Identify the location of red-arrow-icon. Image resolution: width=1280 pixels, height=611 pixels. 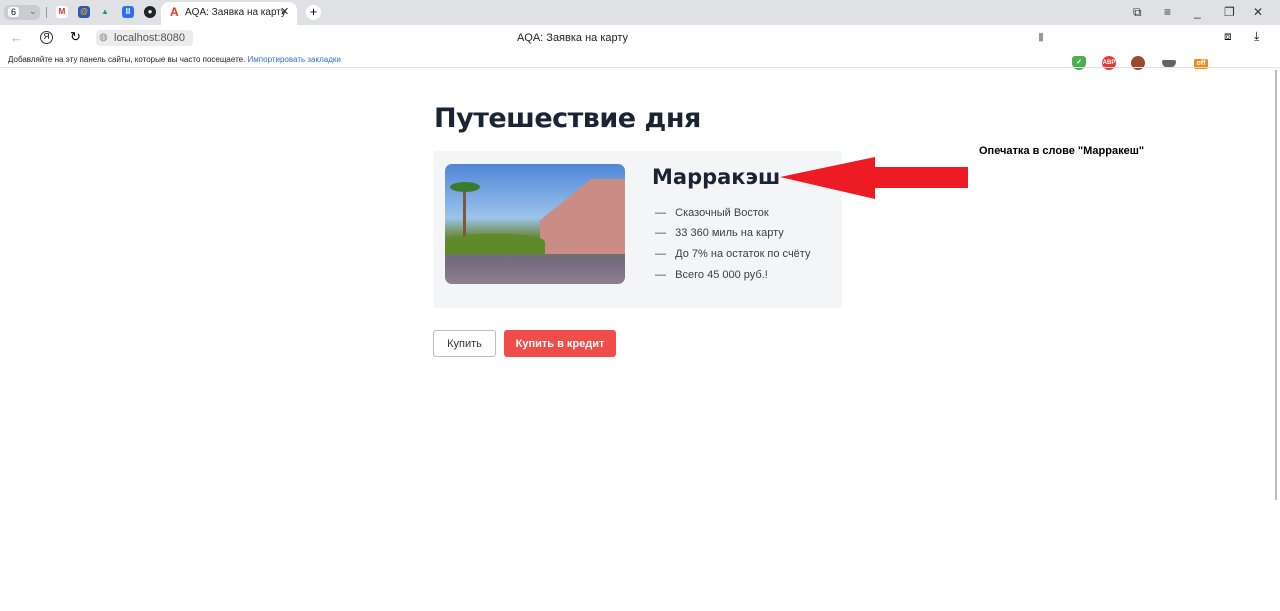
(874, 178).